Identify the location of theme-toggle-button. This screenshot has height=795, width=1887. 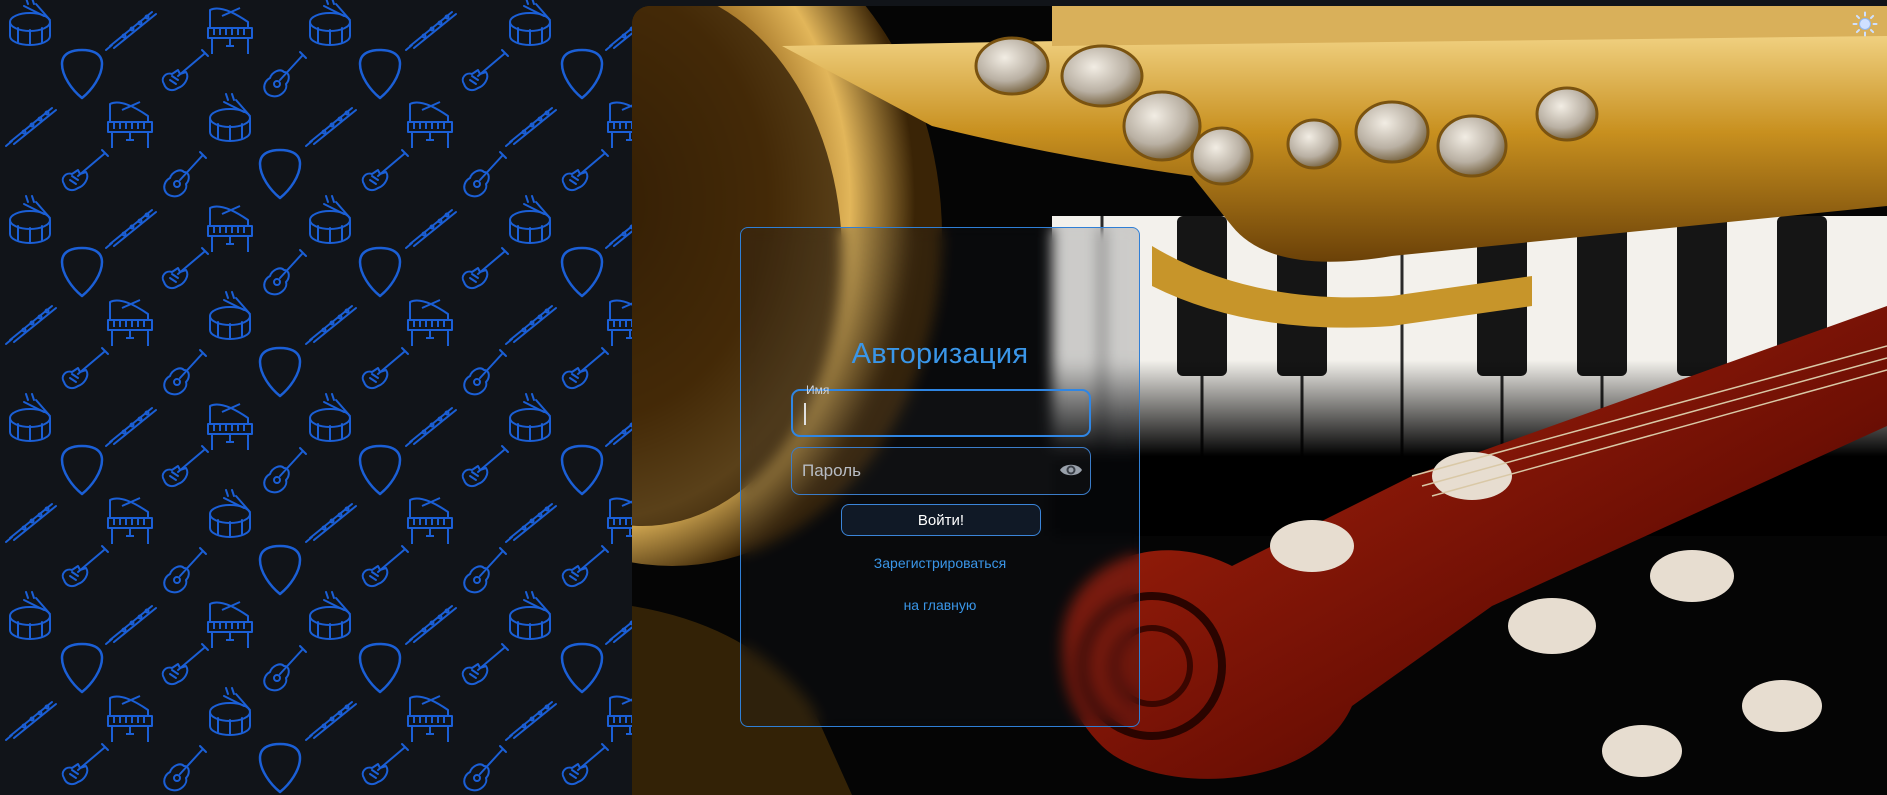
(1865, 24).